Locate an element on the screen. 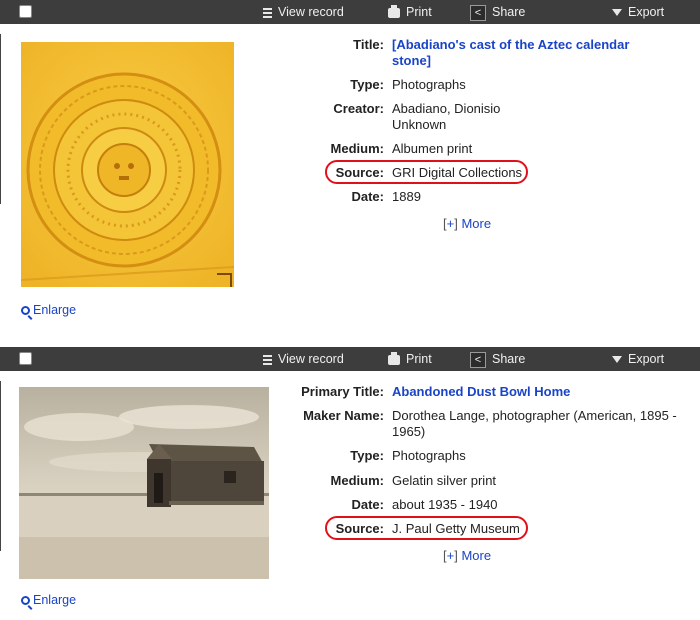  medium-value: Albumen print is located at coordinates (432, 148).